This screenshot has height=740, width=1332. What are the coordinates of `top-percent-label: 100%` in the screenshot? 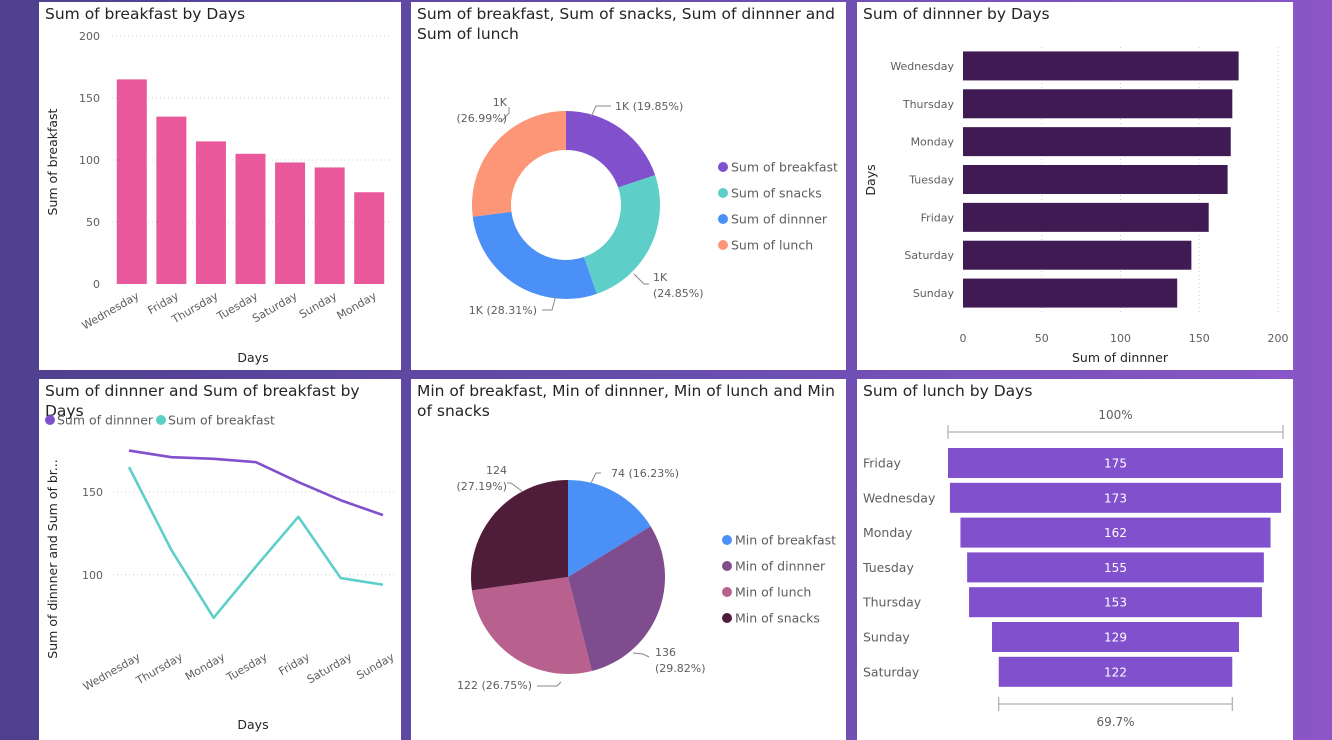 It's located at (1115, 415).